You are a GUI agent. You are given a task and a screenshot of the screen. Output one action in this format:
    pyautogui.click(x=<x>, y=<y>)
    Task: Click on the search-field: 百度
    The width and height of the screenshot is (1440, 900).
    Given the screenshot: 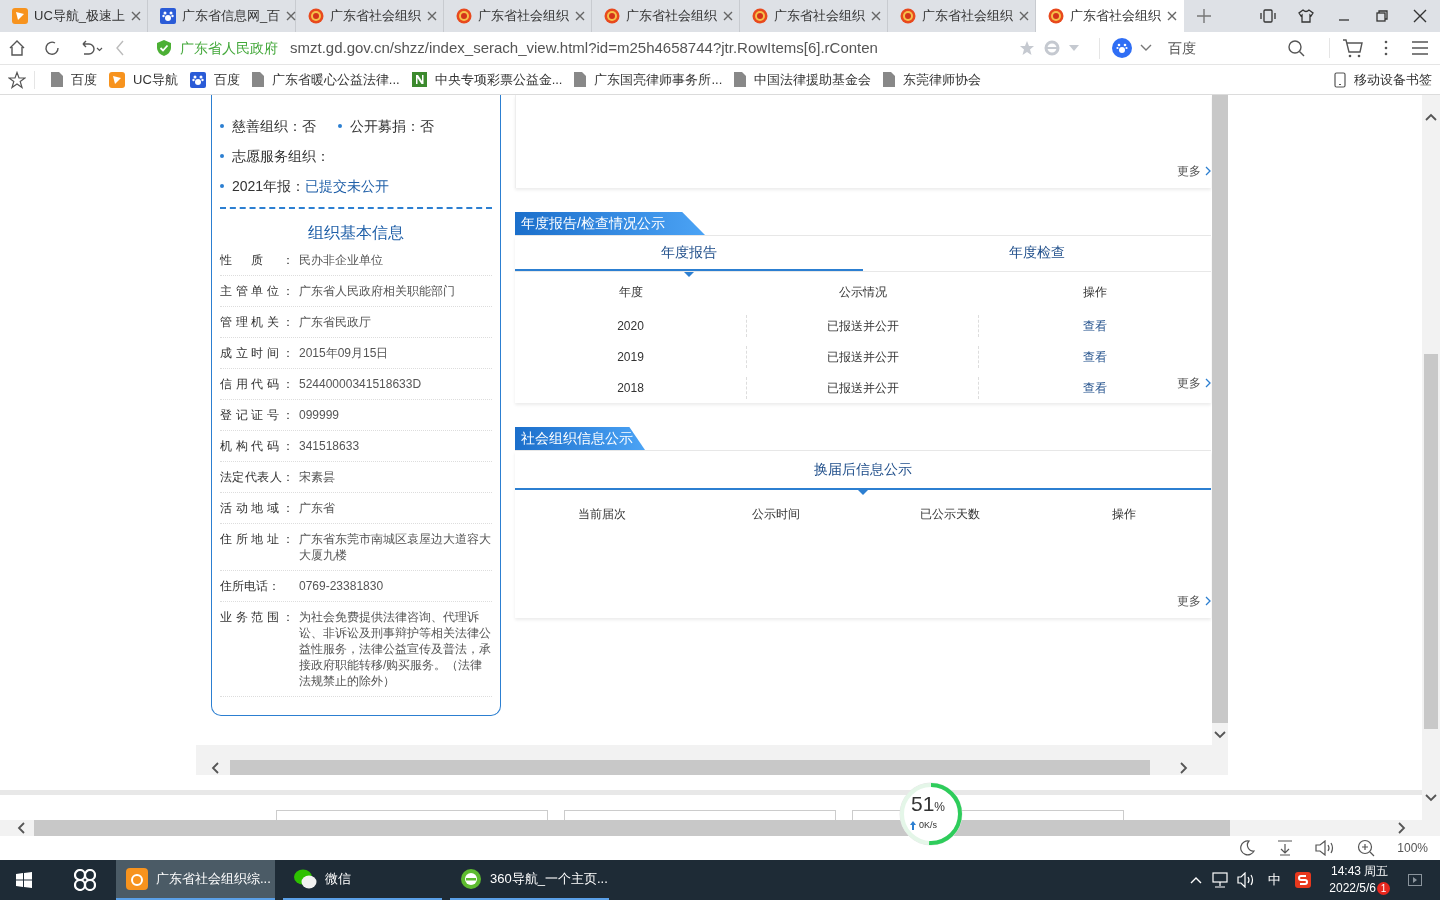 What is the action you would take?
    pyautogui.click(x=1222, y=48)
    